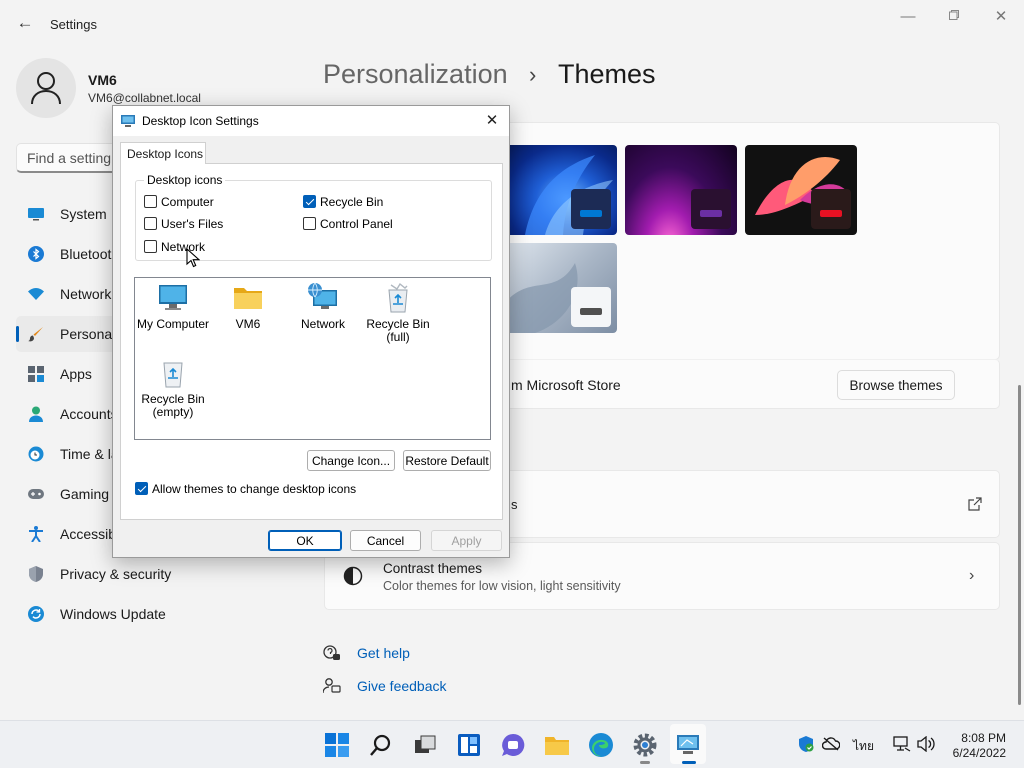 The height and width of the screenshot is (768, 1024). I want to click on running-indicator, so click(645, 762).